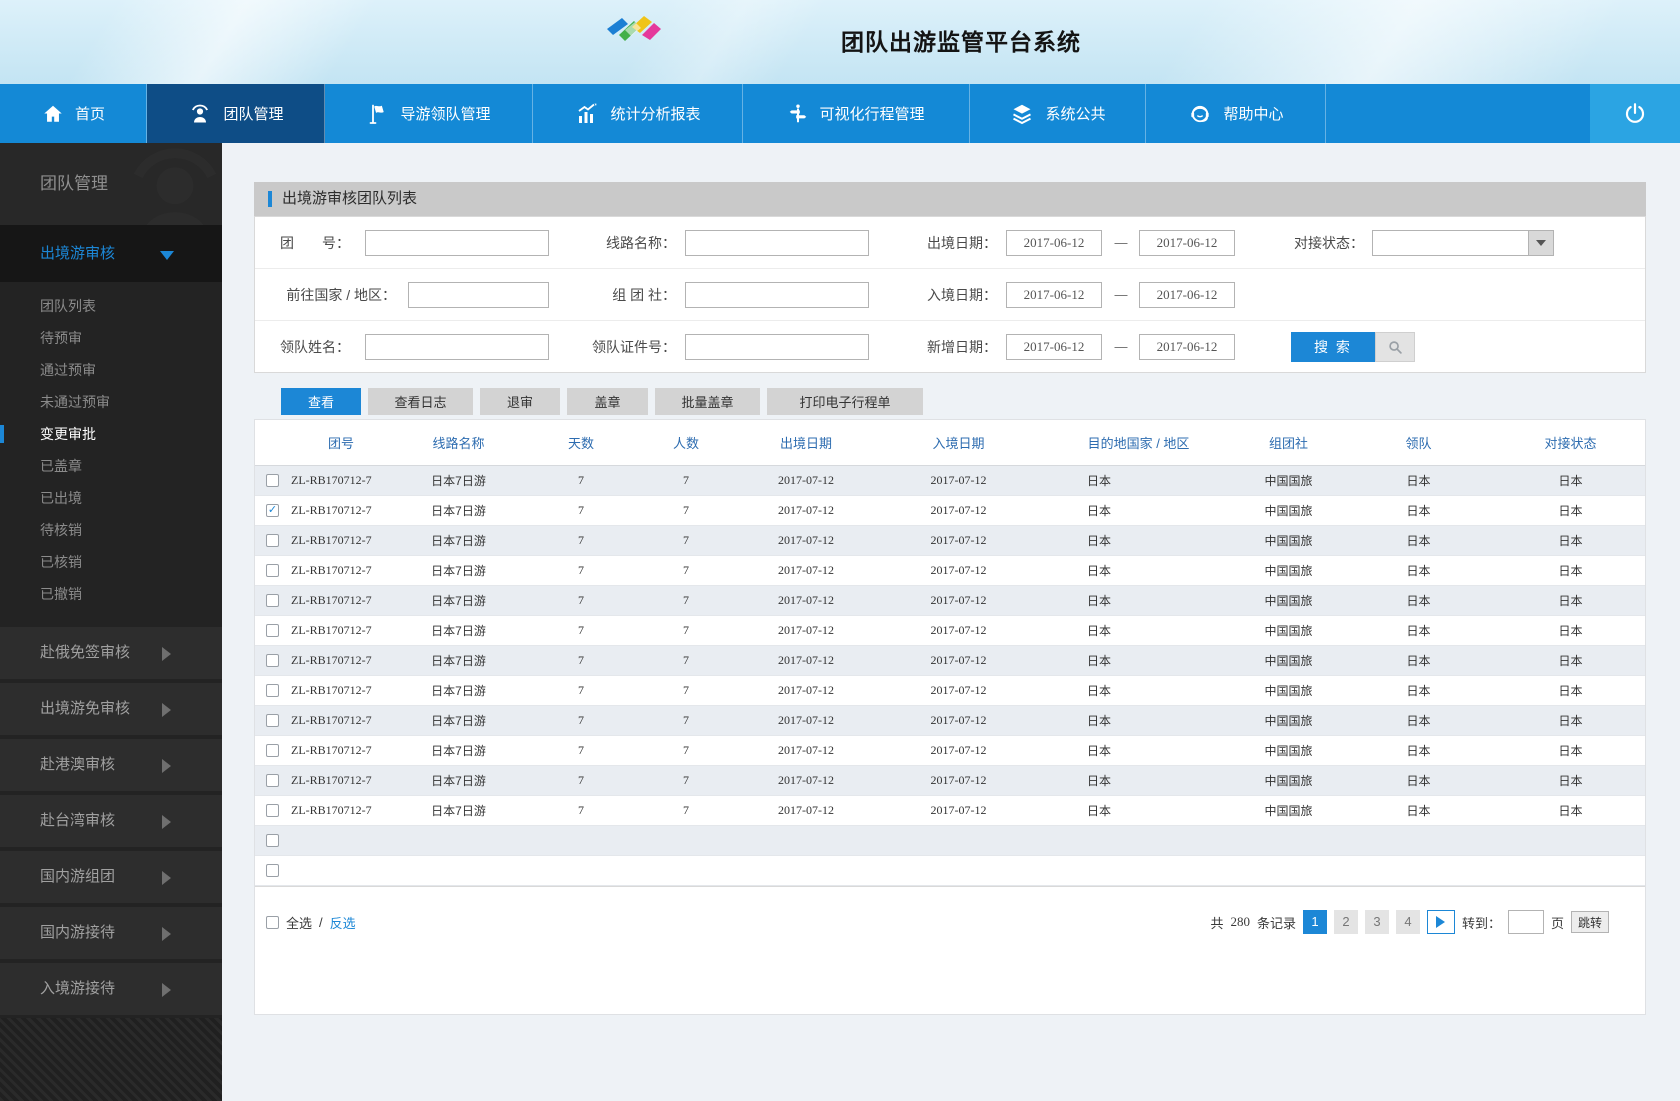 The image size is (1680, 1101). I want to click on invert-selection-link: 反选, so click(343, 922).